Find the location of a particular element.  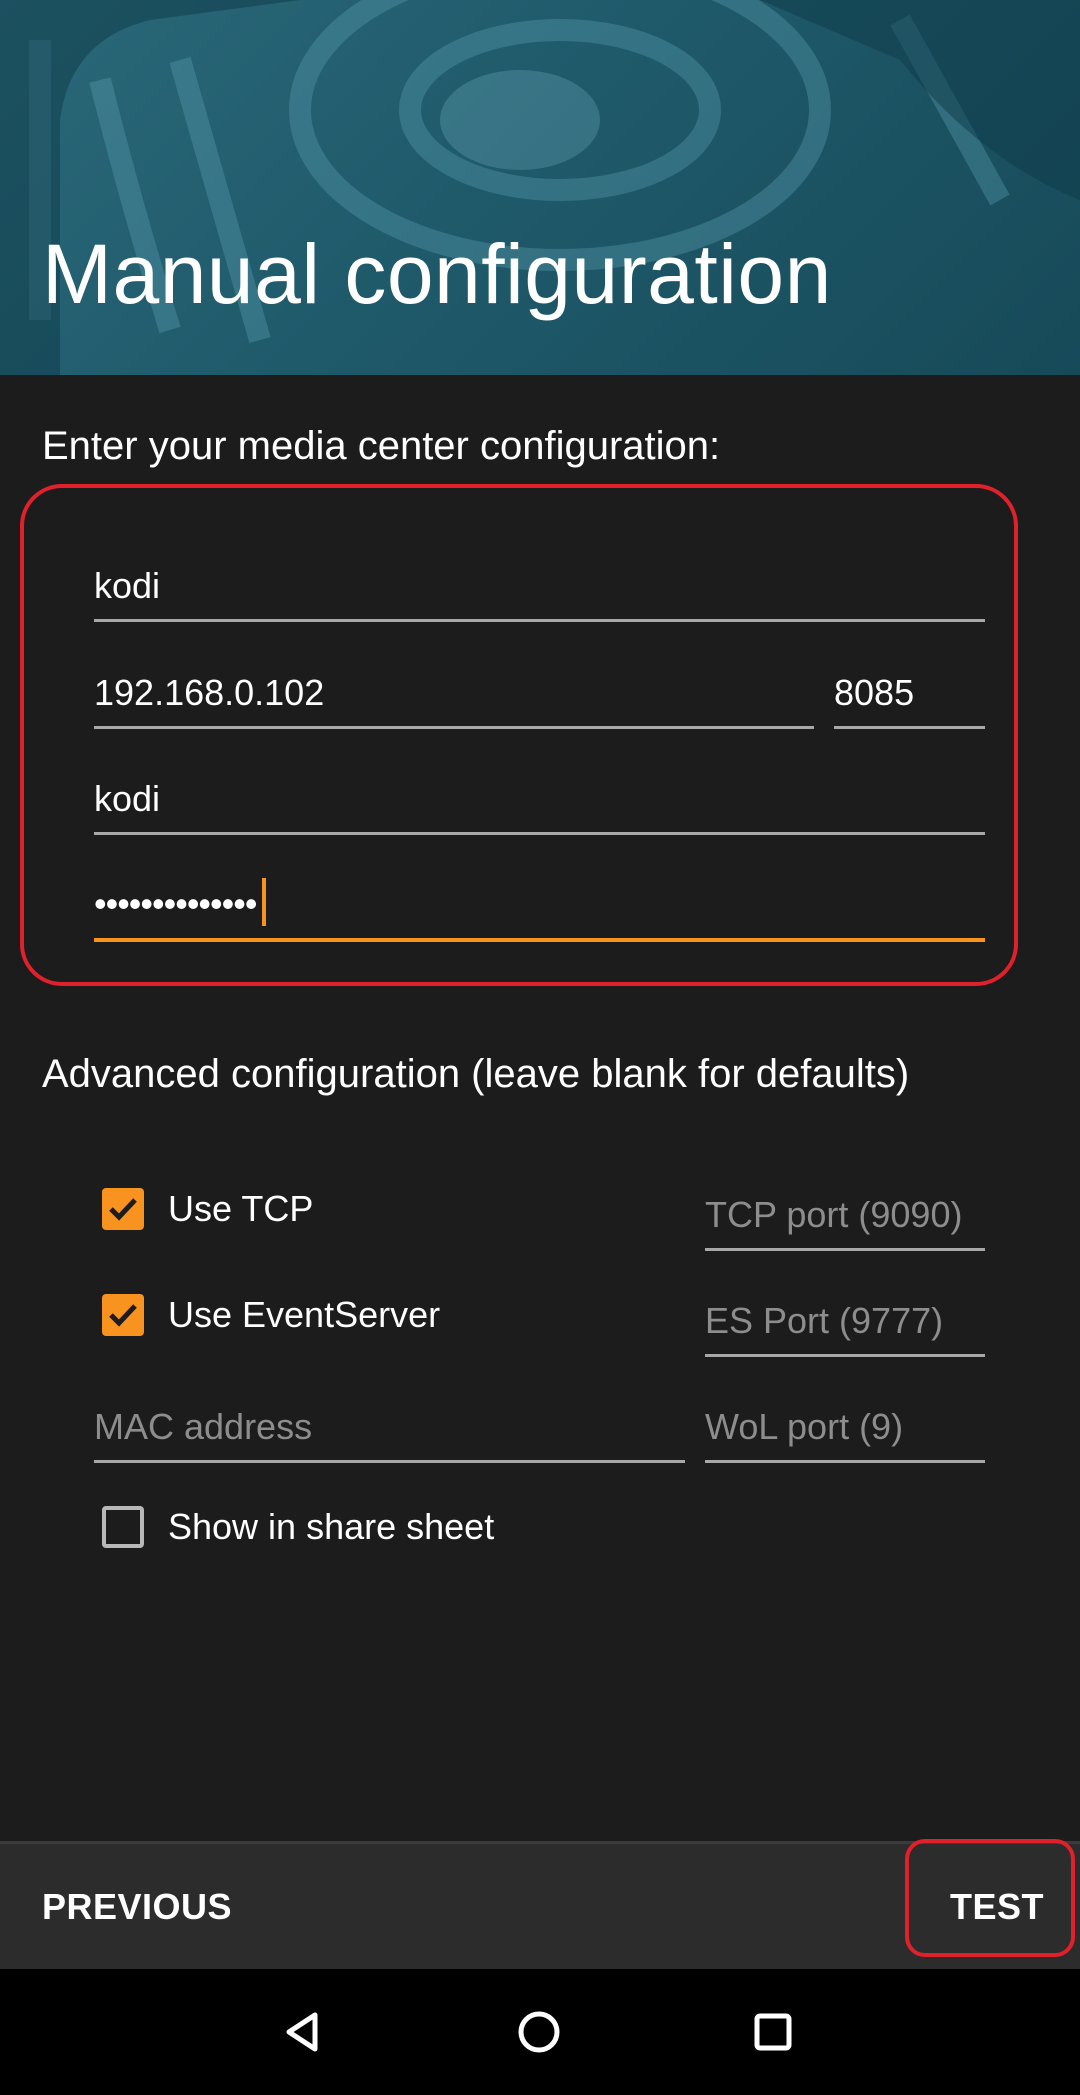

use-eventserver-label: Use EventServer is located at coordinates (304, 1314).